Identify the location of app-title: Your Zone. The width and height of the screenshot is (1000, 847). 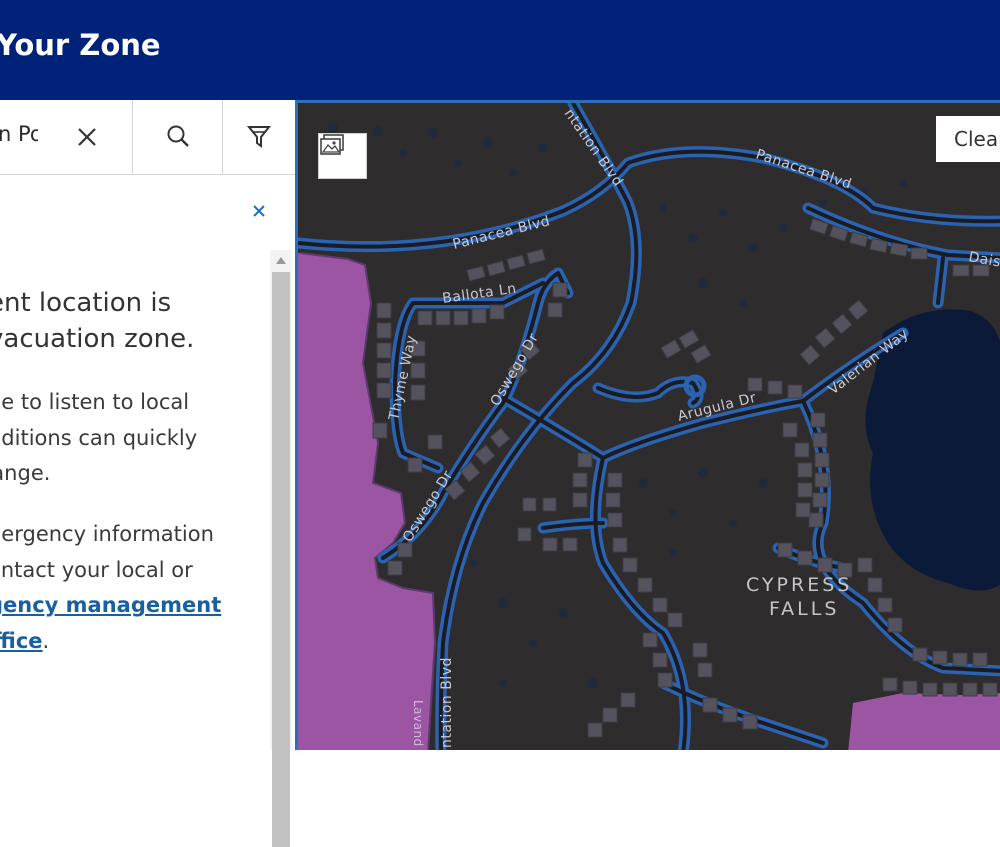
(80, 45).